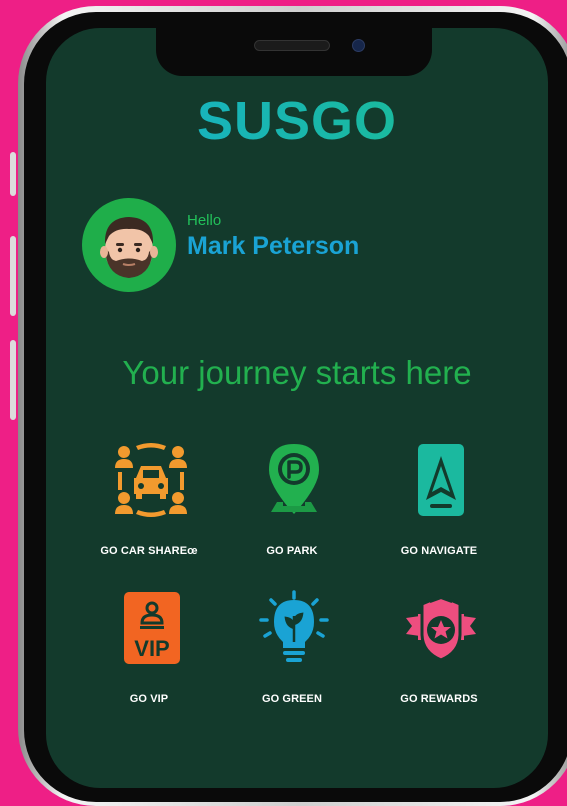 The width and height of the screenshot is (567, 806). I want to click on greeting-text: Hello, so click(204, 220).